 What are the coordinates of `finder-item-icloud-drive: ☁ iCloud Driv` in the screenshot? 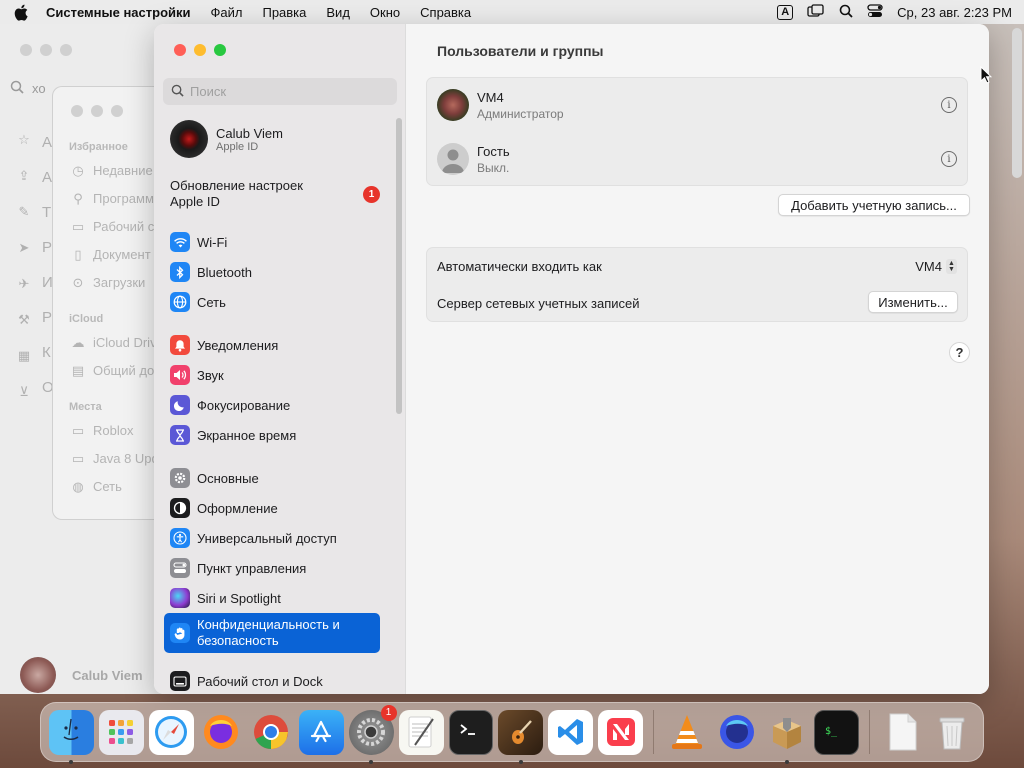 It's located at (114, 343).